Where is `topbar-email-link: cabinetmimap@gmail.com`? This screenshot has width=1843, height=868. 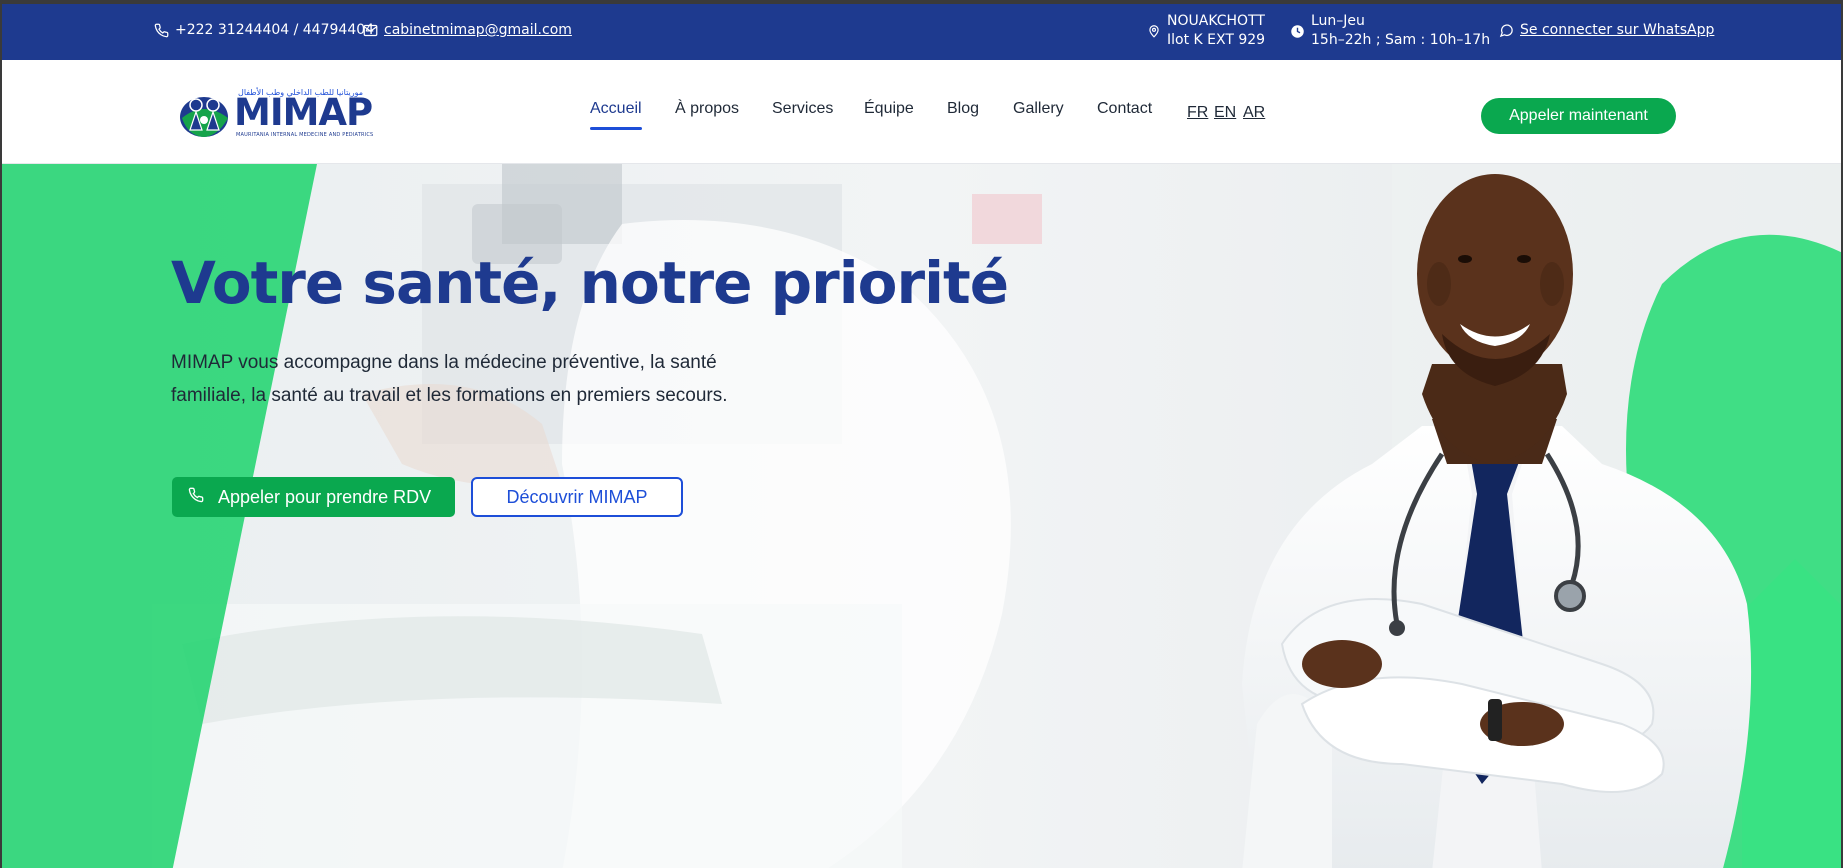
topbar-email-link: cabinetmimap@gmail.com is located at coordinates (478, 30).